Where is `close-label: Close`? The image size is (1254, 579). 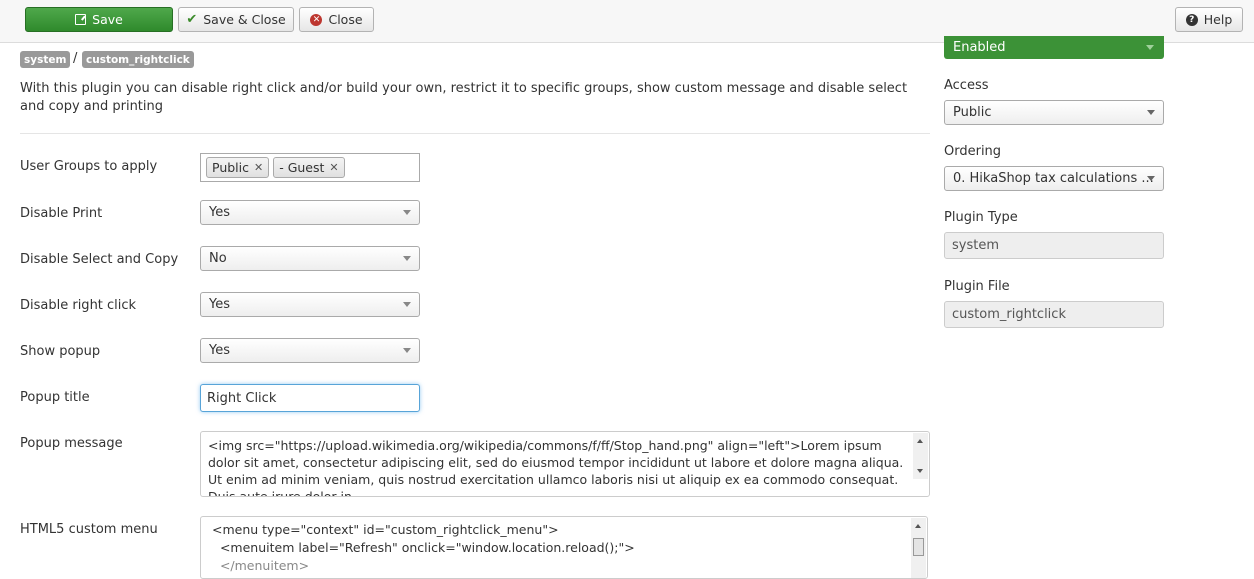 close-label: Close is located at coordinates (345, 19).